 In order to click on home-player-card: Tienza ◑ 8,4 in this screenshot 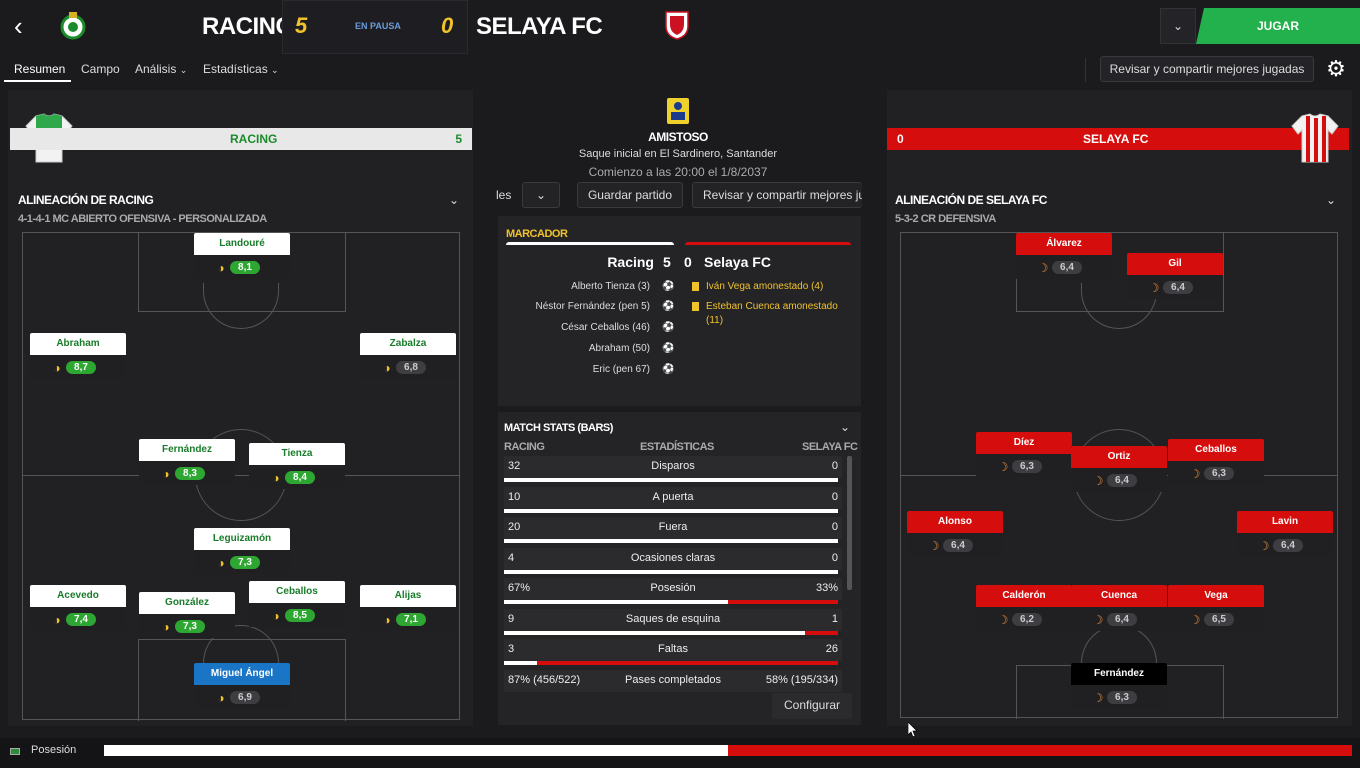, I will do `click(297, 466)`.